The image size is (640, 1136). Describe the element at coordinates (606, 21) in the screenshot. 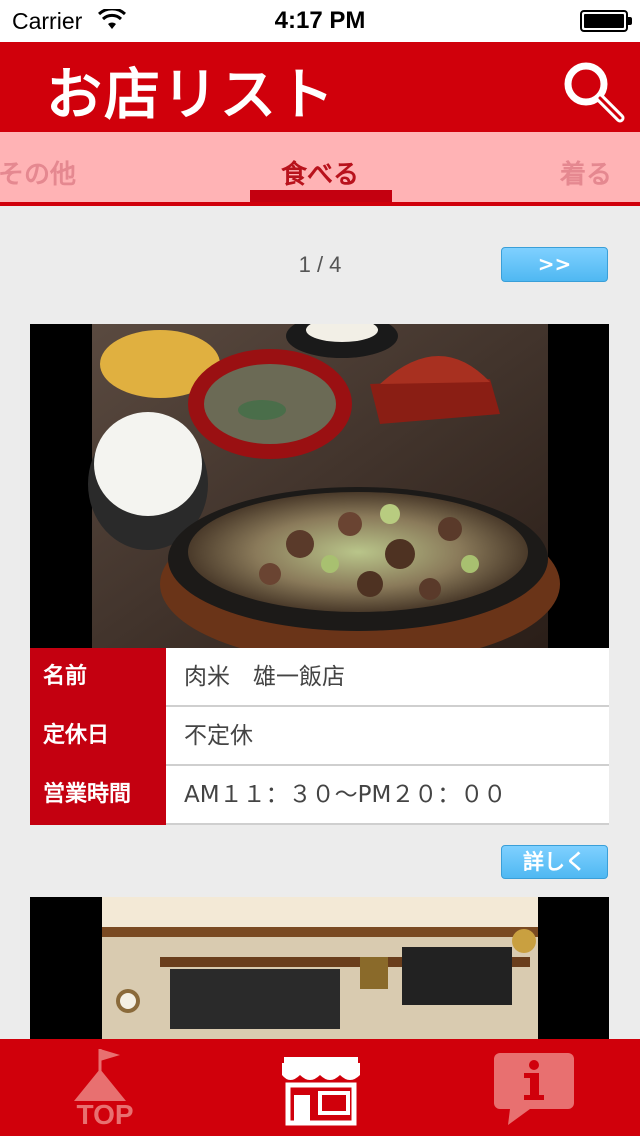

I see `battery-icon` at that location.